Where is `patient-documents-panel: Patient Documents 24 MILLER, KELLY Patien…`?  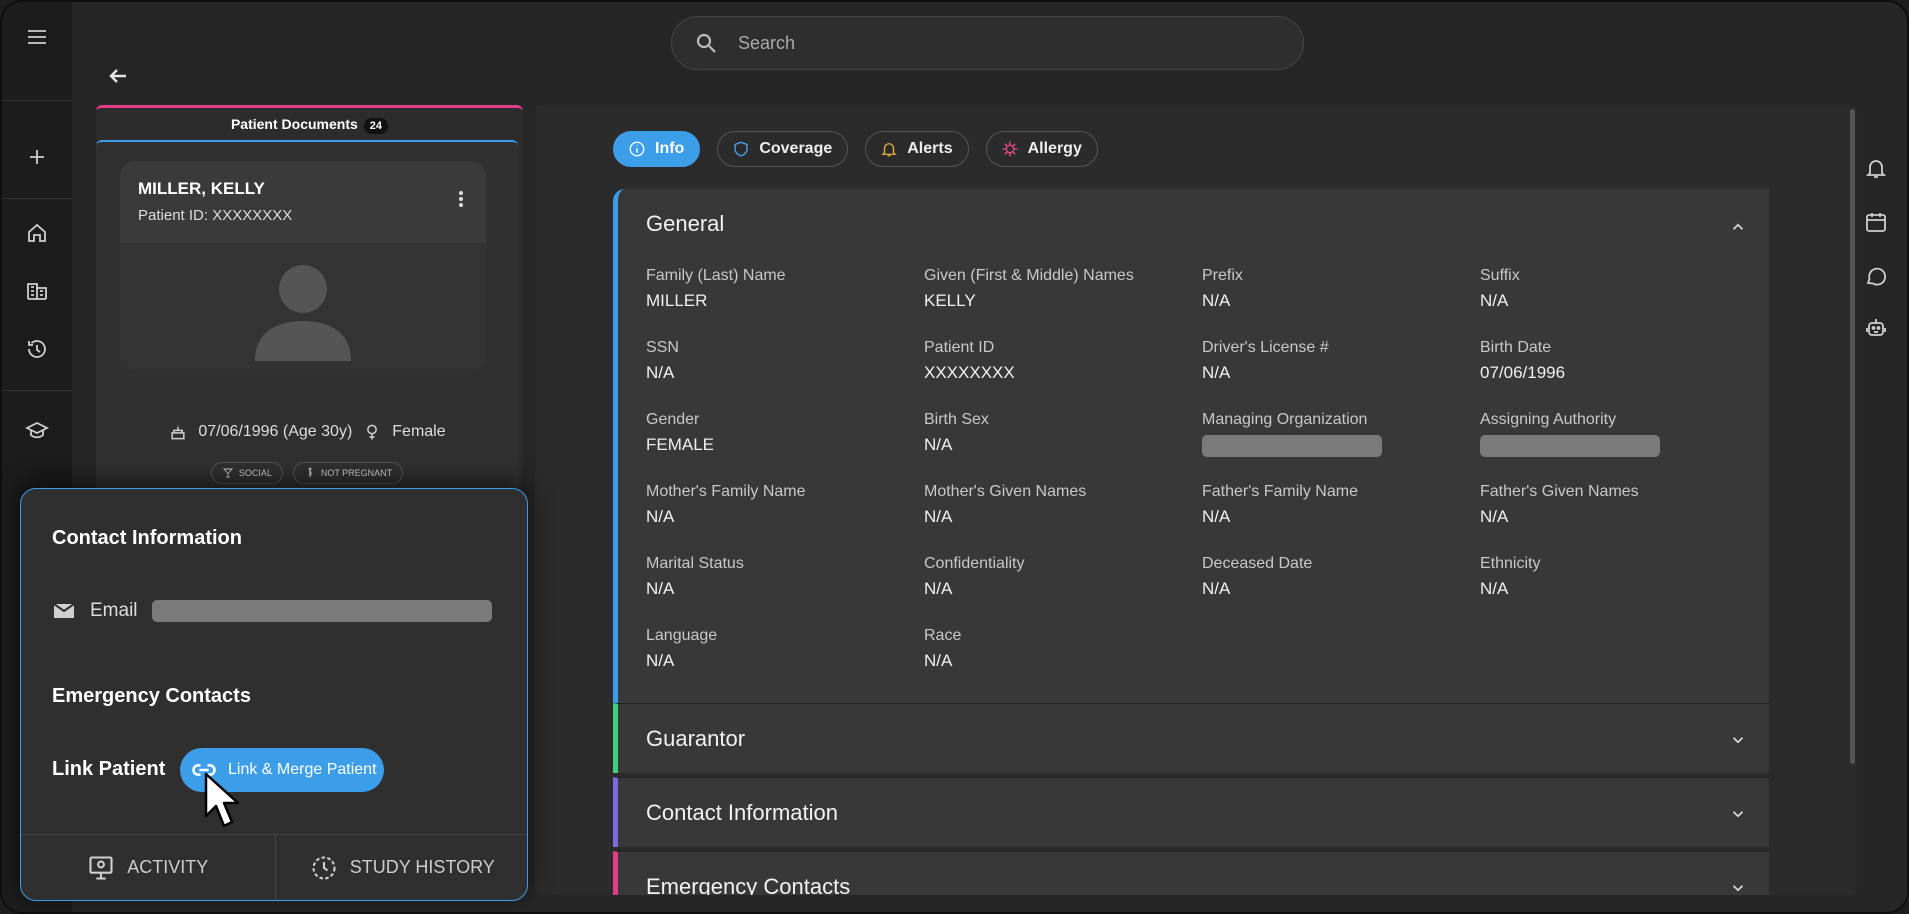 patient-documents-panel: Patient Documents 24 MILLER, KELLY Patien… is located at coordinates (309, 312).